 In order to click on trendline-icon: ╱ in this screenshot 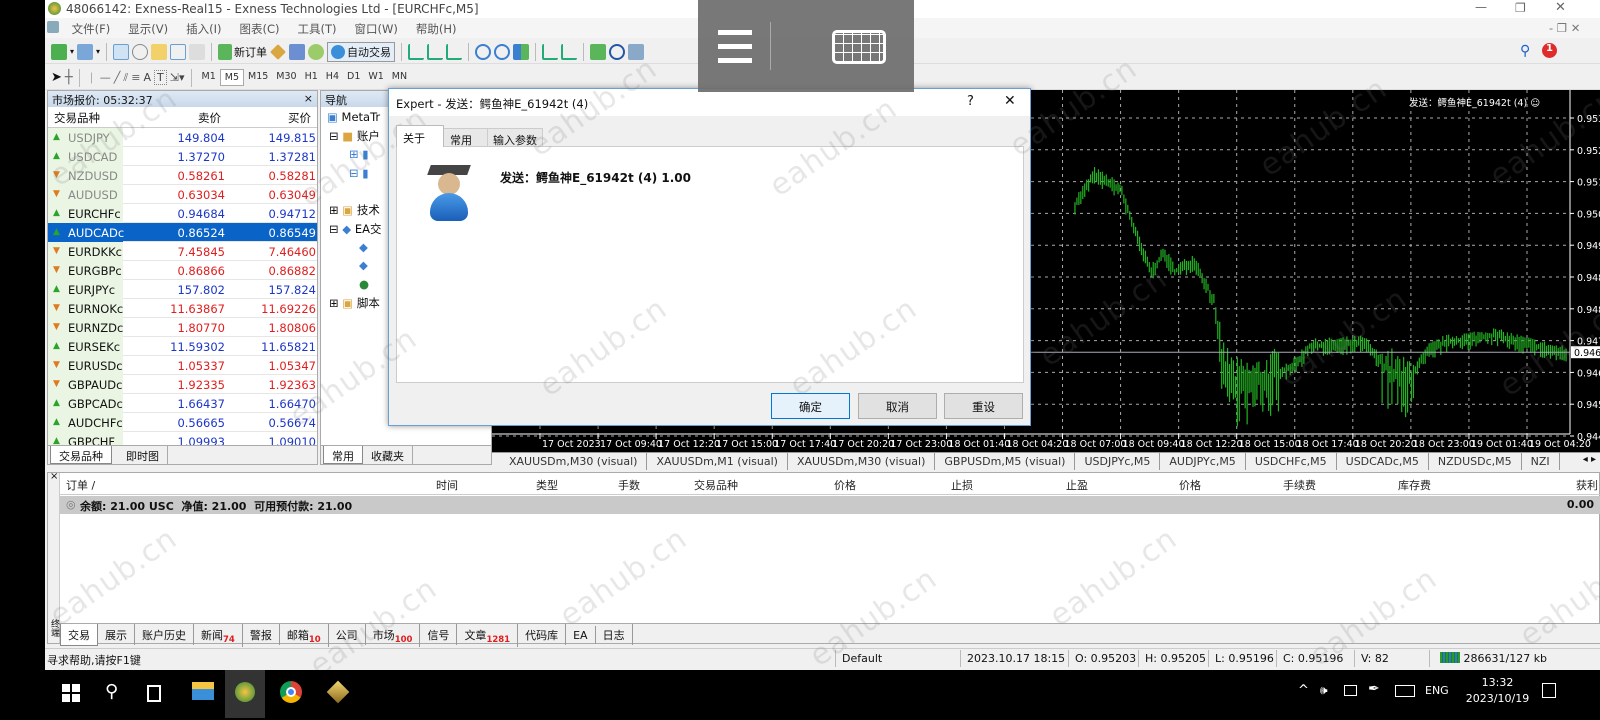, I will do `click(117, 77)`.